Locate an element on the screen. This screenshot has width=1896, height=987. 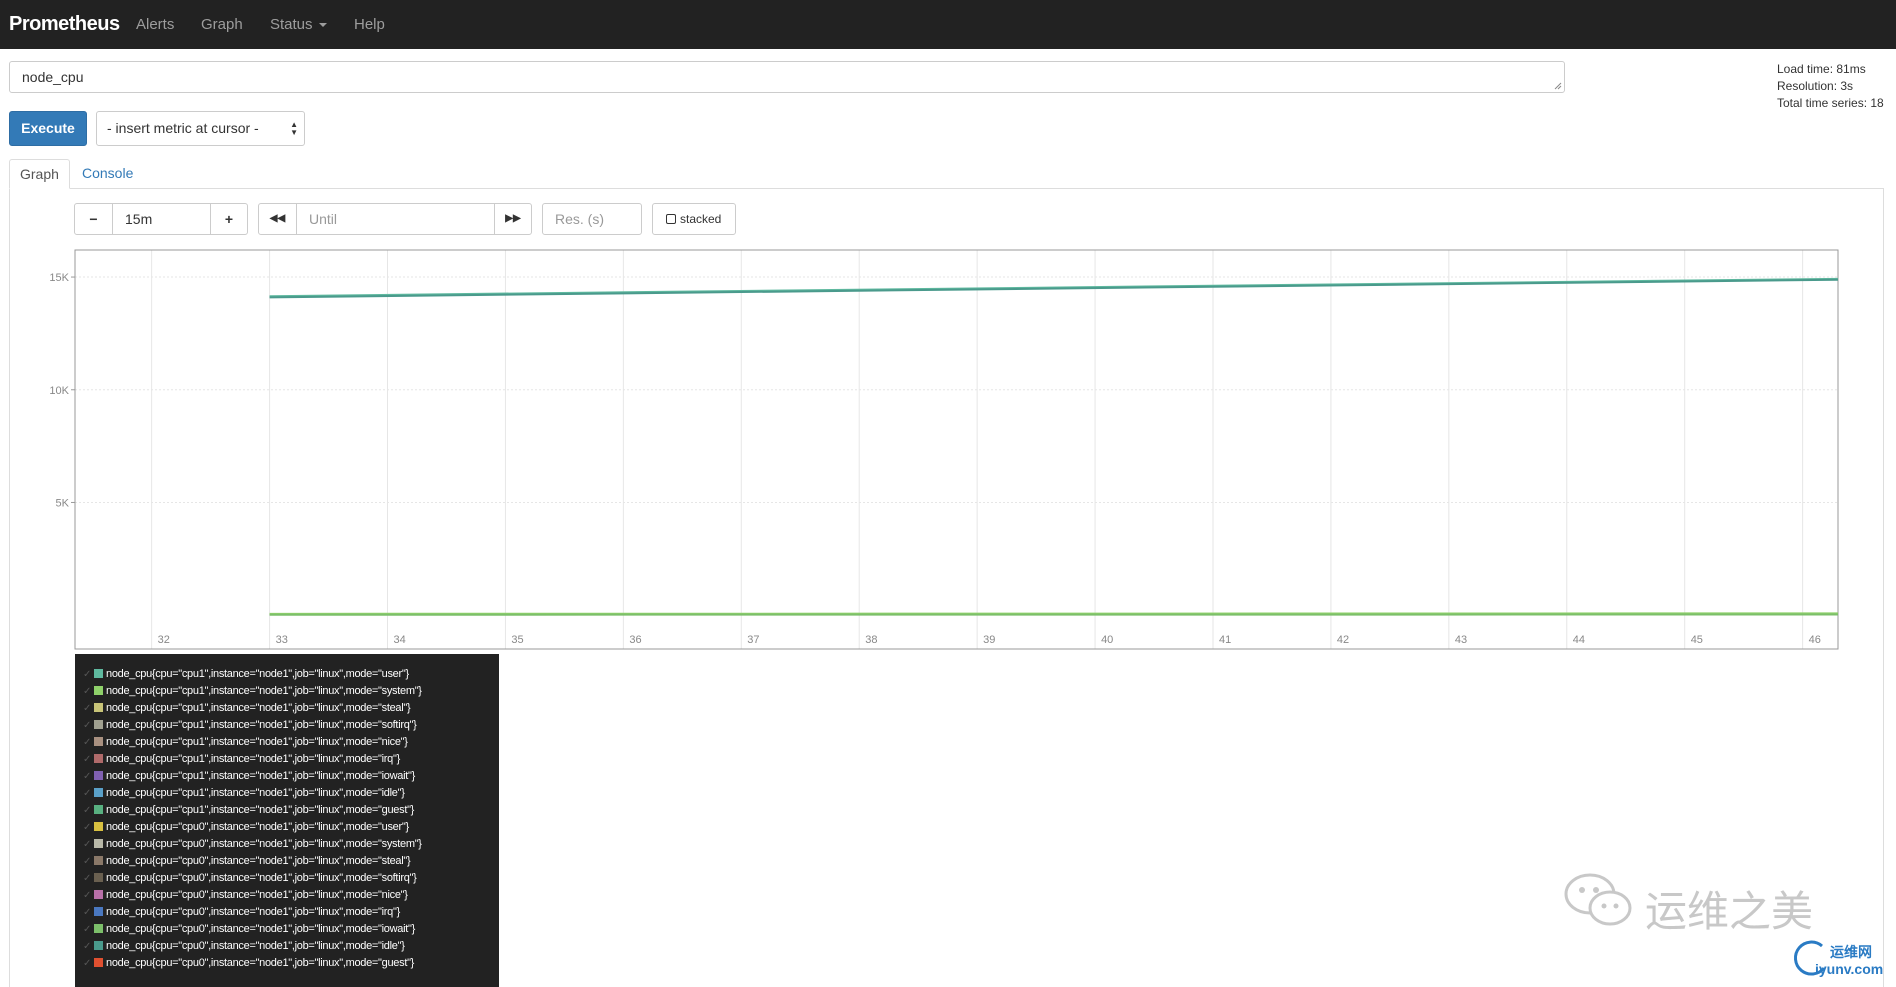
x-tick-label: 32 is located at coordinates (164, 640).